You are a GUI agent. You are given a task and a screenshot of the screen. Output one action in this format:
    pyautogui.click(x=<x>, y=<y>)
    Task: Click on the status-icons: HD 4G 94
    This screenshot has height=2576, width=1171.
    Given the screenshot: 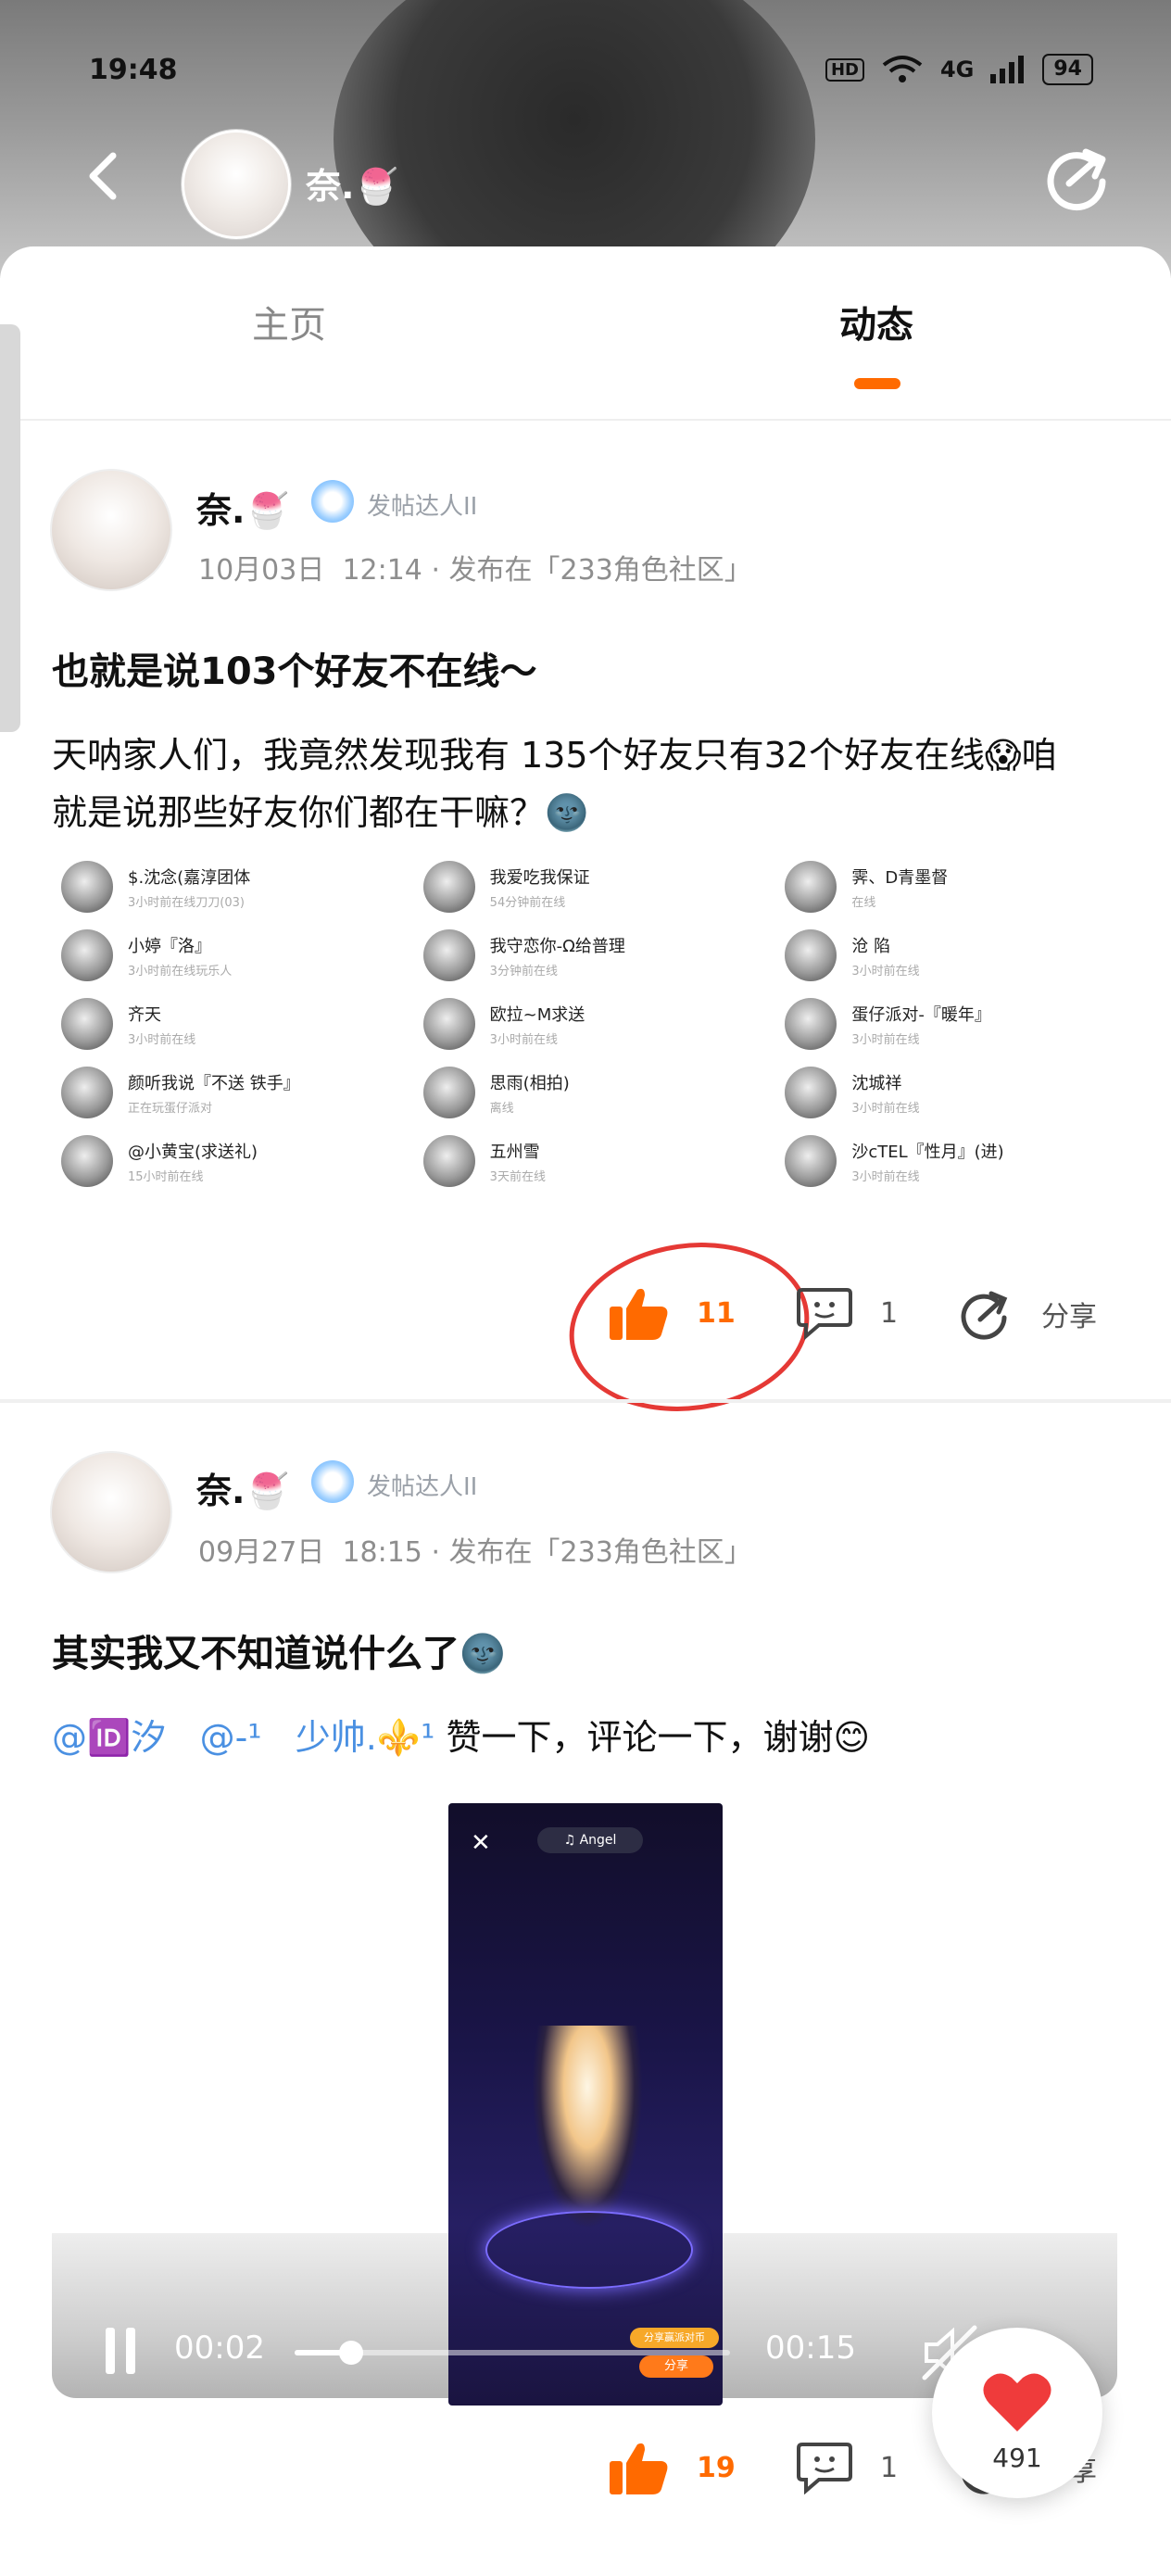 What is the action you would take?
    pyautogui.click(x=959, y=69)
    